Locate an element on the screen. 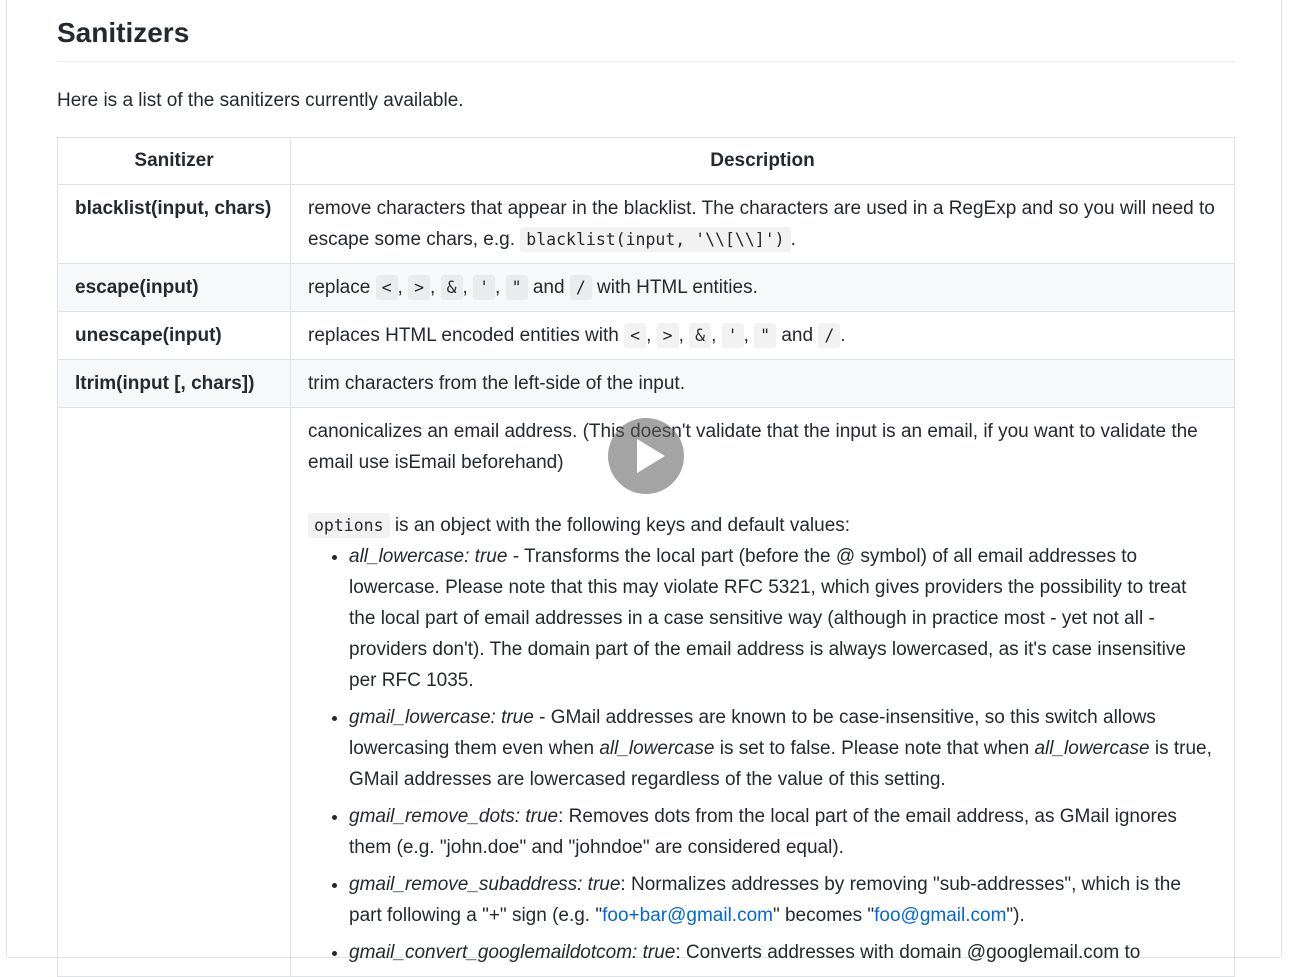 The width and height of the screenshot is (1289, 977). heading-divider is located at coordinates (646, 61).